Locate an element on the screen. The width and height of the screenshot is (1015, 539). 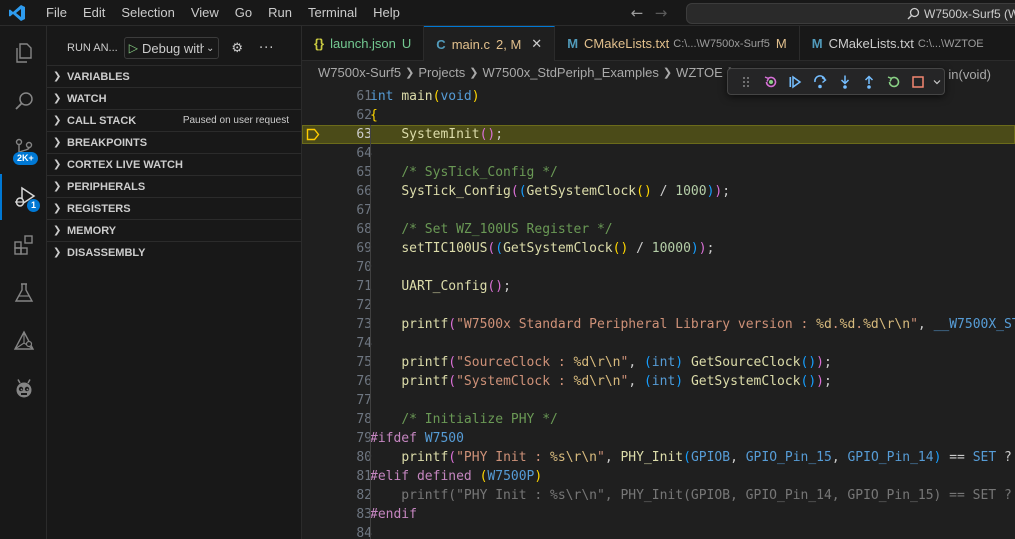
line-number: 78 is located at coordinates (337, 419).